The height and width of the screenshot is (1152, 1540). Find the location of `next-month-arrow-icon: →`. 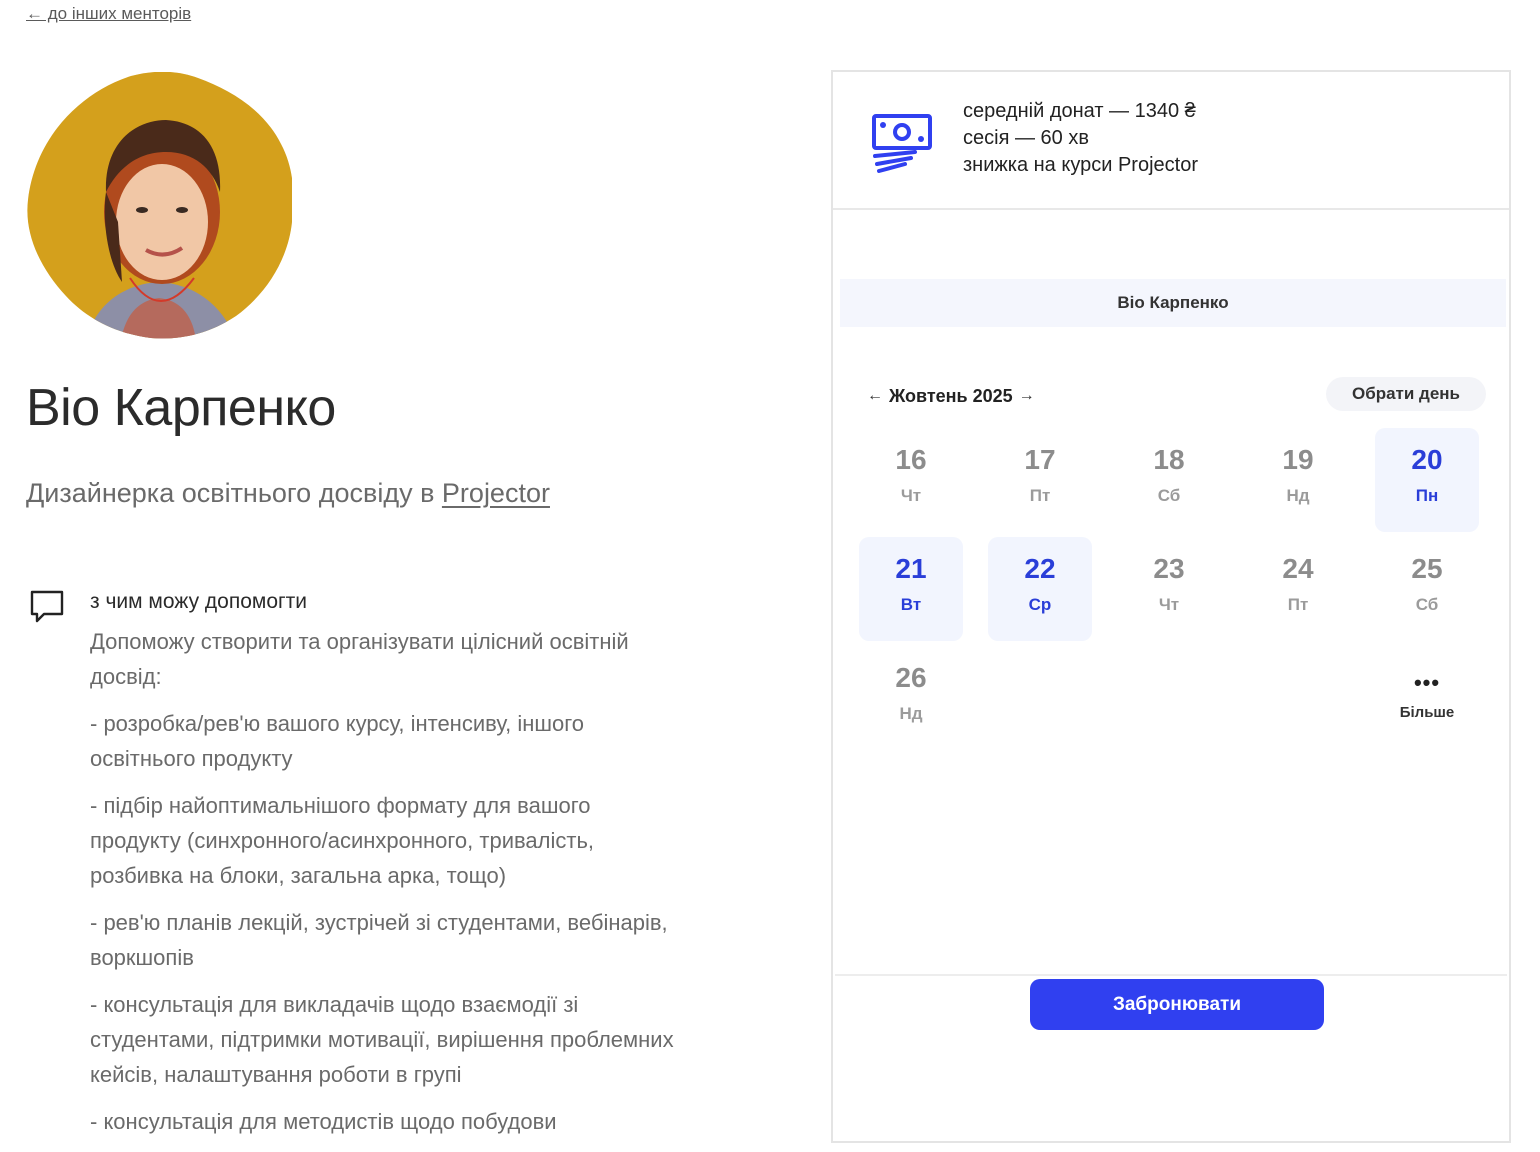

next-month-arrow-icon: → is located at coordinates (1027, 396).